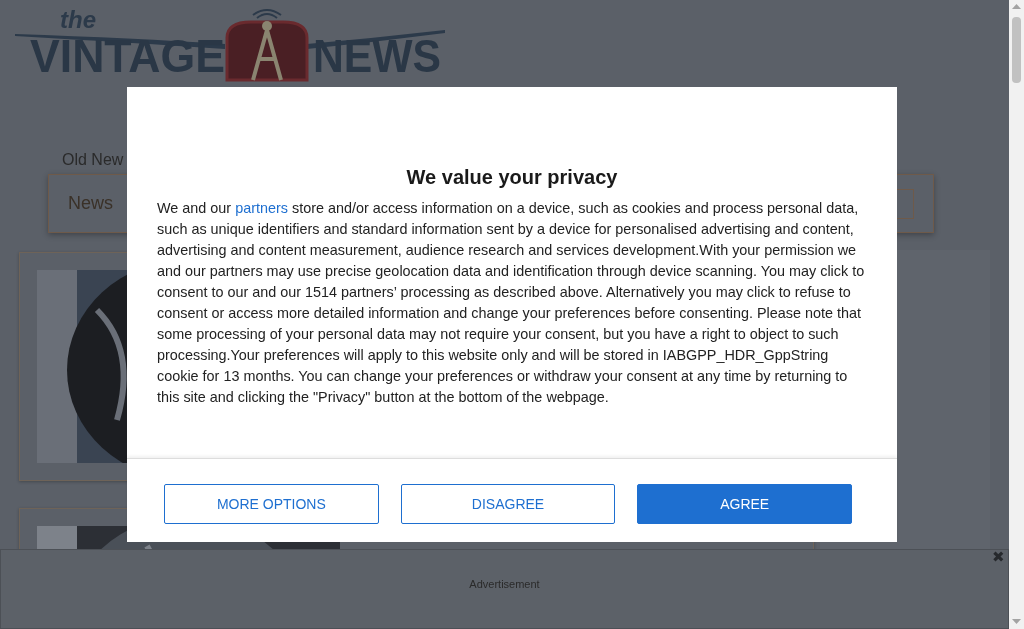  What do you see at coordinates (744, 504) in the screenshot?
I see `agree-button: AGREE` at bounding box center [744, 504].